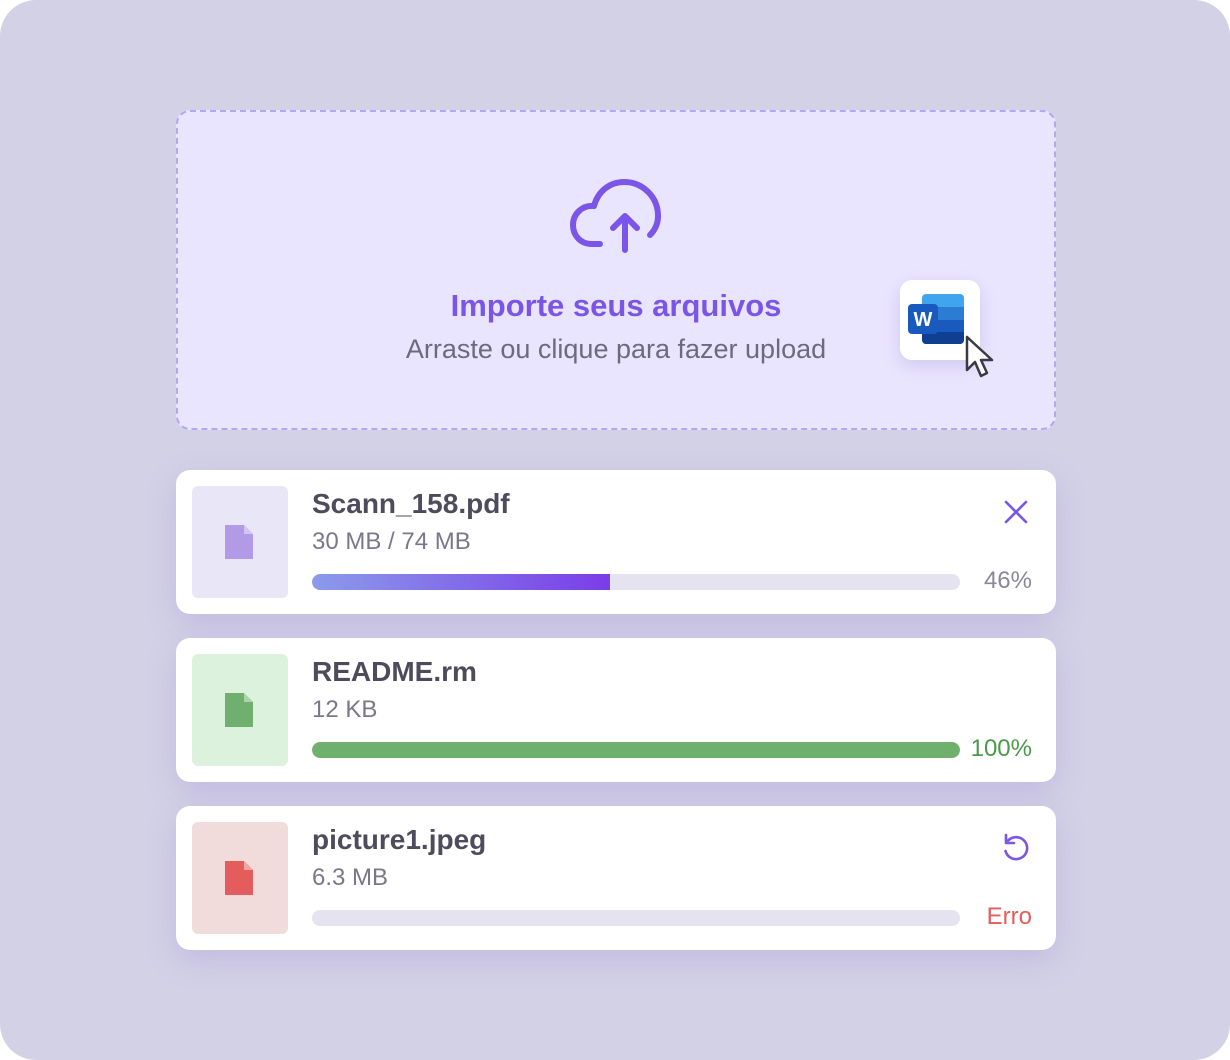  What do you see at coordinates (345, 709) in the screenshot?
I see `file-size: 12 KB` at bounding box center [345, 709].